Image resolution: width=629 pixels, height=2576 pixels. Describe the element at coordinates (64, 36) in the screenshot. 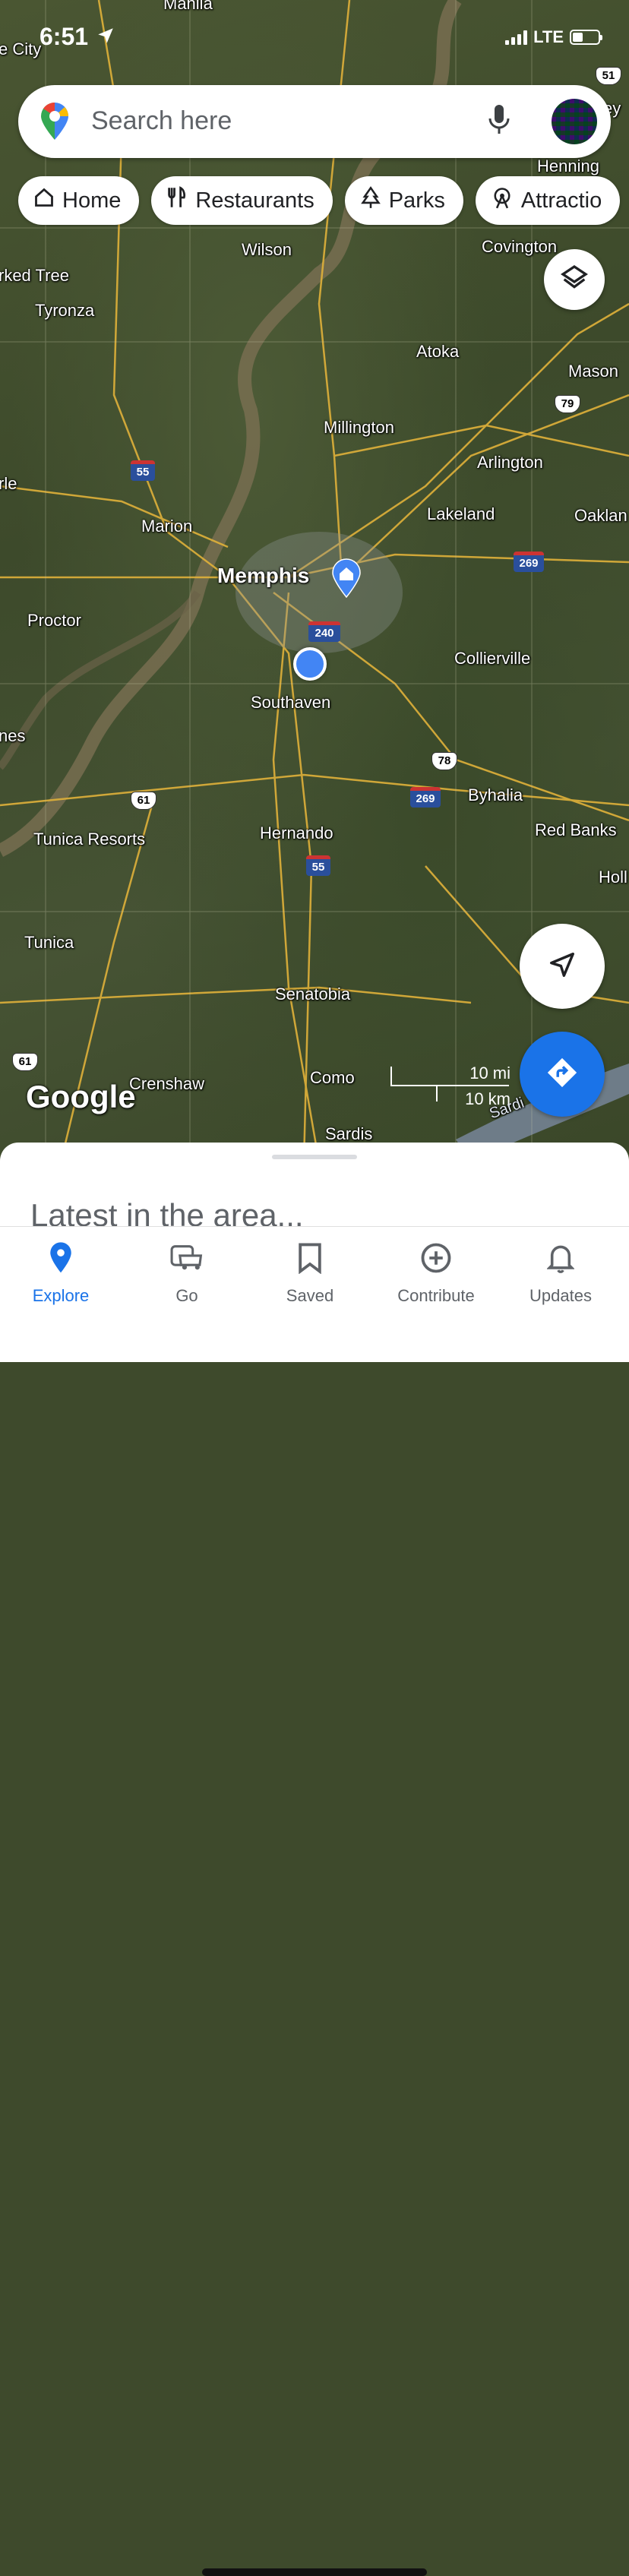

I see `status-time: 6:51` at that location.